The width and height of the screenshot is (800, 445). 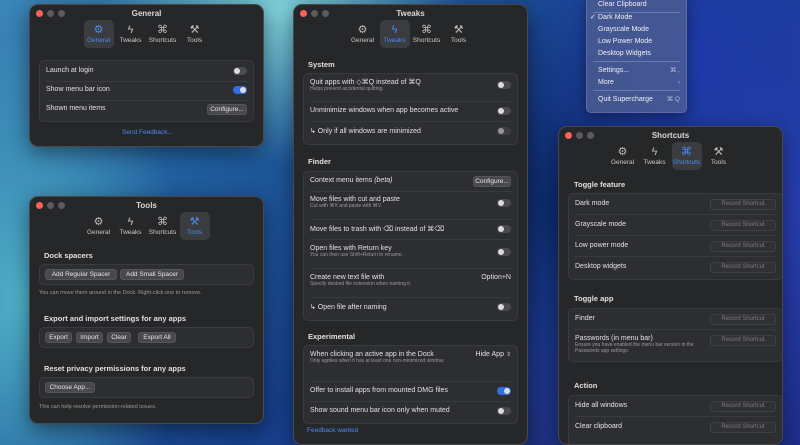 What do you see at coordinates (194, 30) in the screenshot?
I see `hammer-icon: ⚒` at bounding box center [194, 30].